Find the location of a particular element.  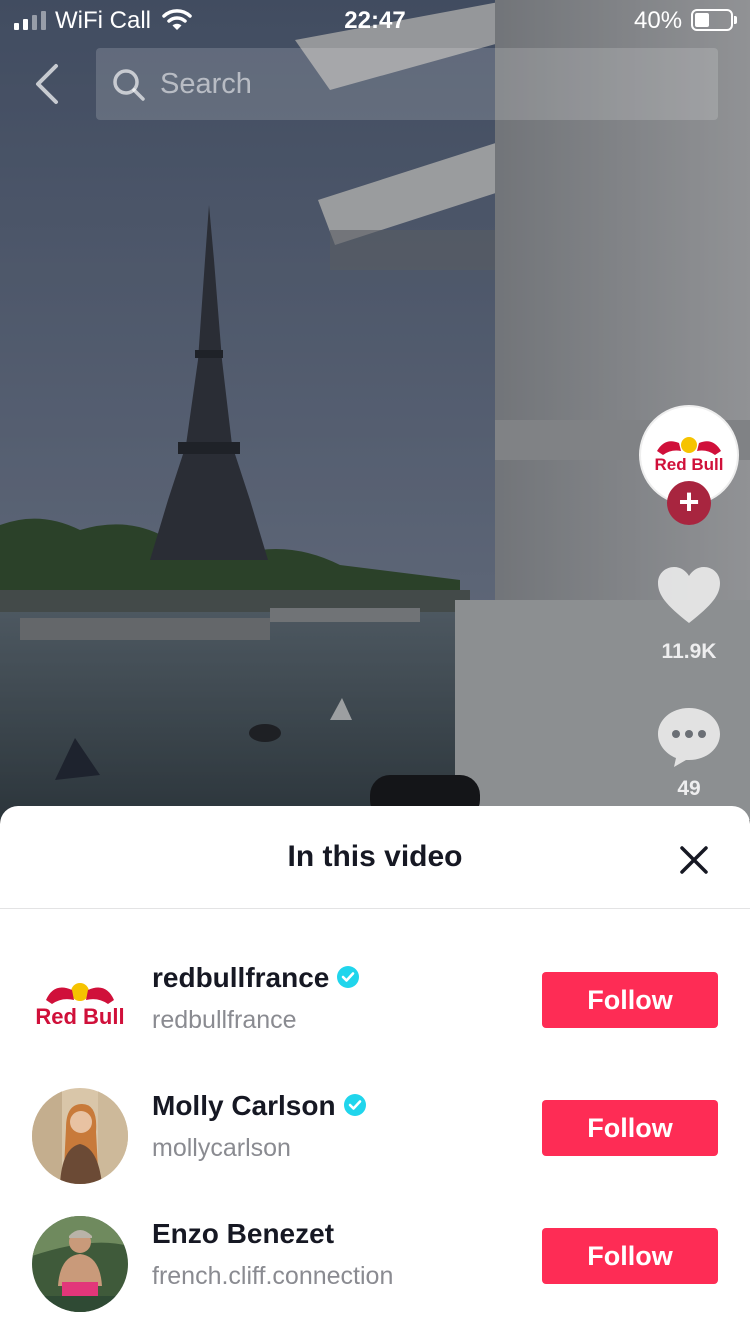

account-name-text: redbullfrance is located at coordinates (241, 977).